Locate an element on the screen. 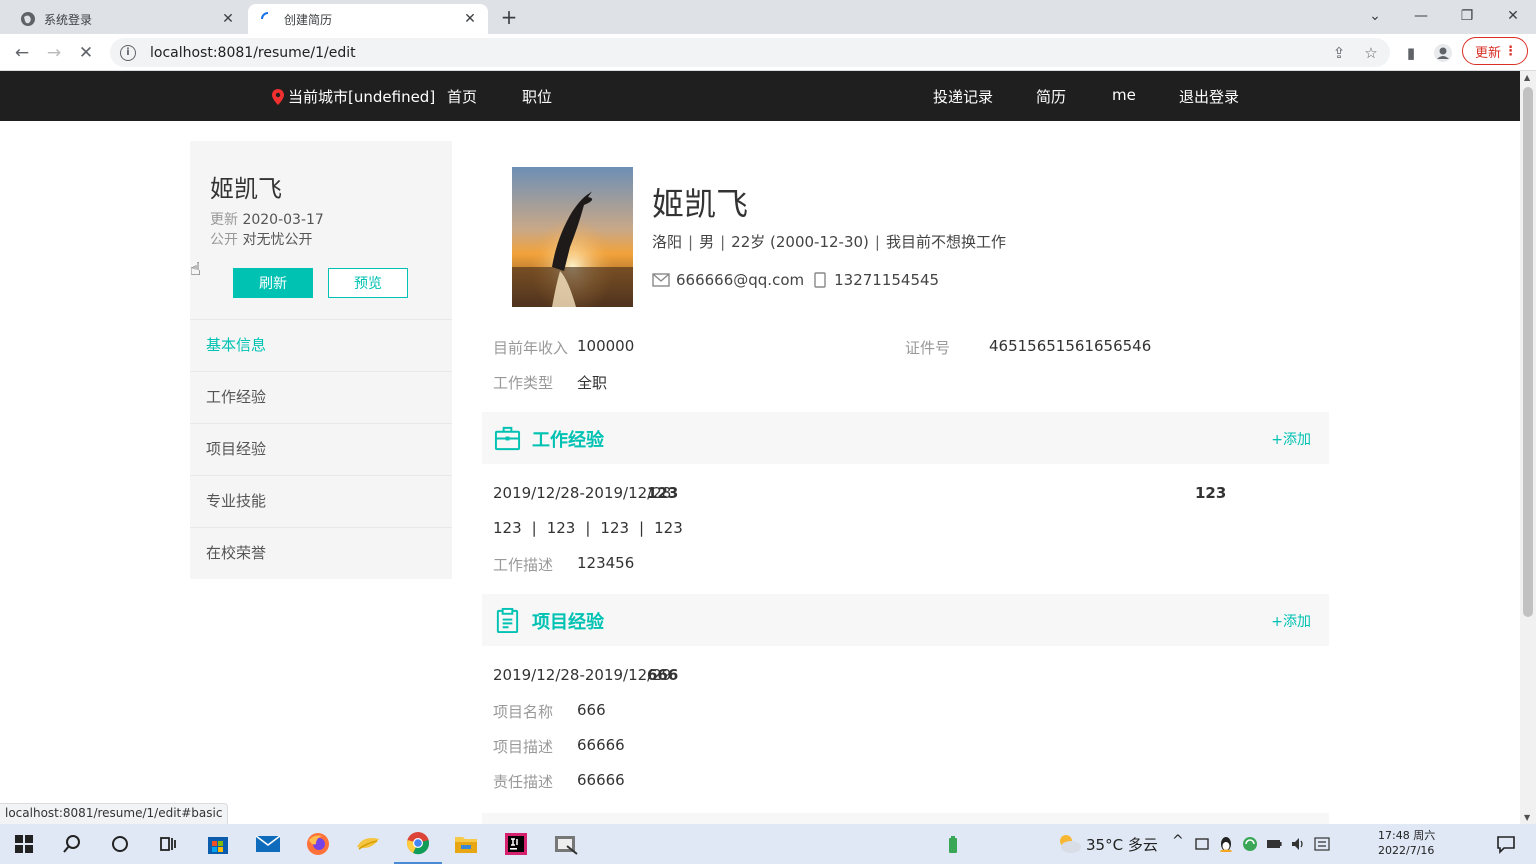 The width and height of the screenshot is (1536, 864). nav-link-jobs: 职位 is located at coordinates (537, 96).